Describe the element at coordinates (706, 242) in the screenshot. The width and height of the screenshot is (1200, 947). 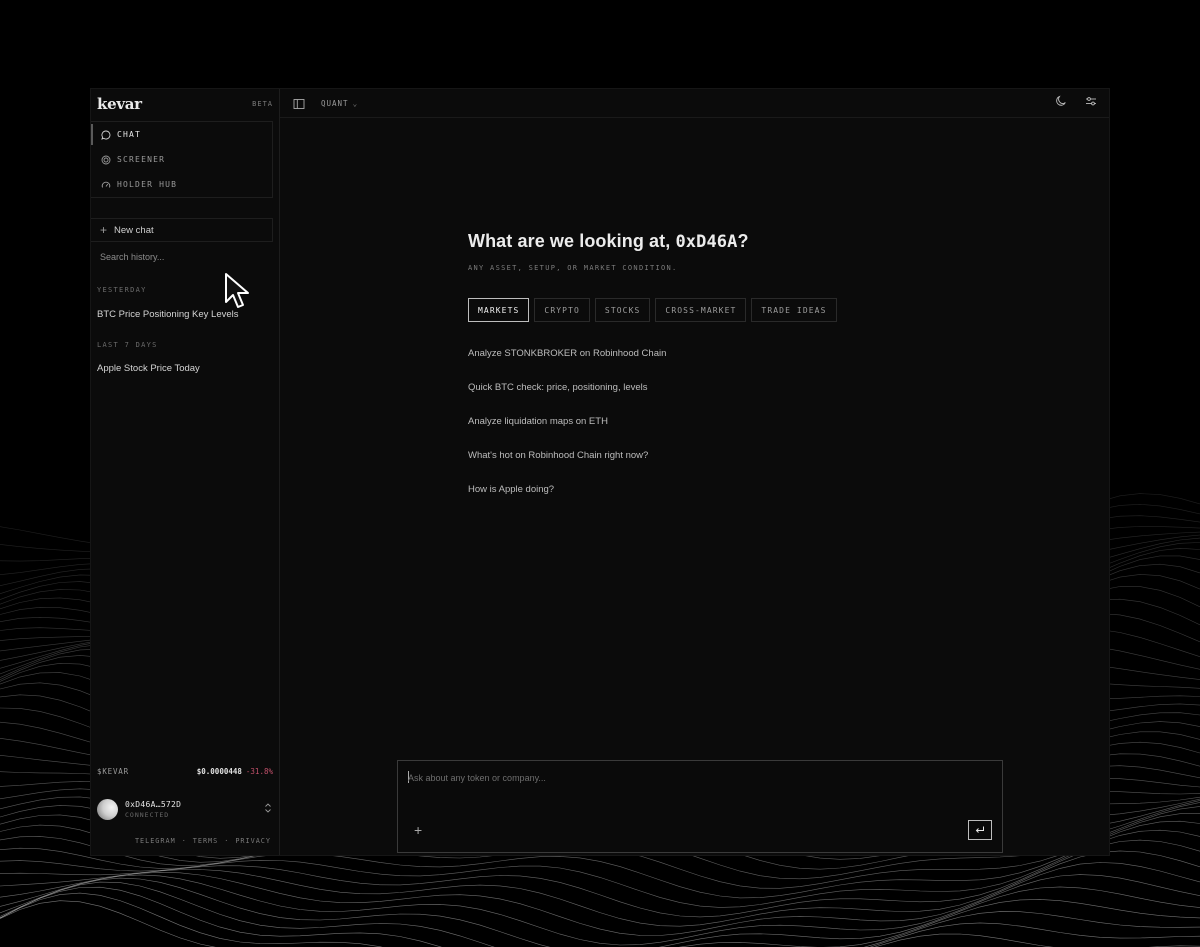
I see `greeting-address: 0xD46A` at that location.